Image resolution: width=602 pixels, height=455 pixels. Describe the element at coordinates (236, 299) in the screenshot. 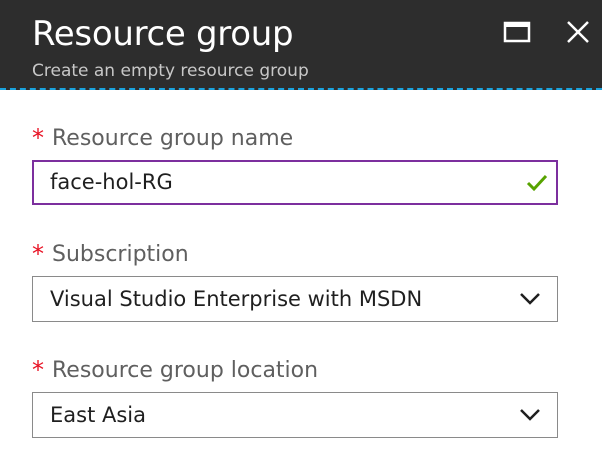

I see `subscription-selected-value: Visual Studio Enterprise with MSDN` at that location.